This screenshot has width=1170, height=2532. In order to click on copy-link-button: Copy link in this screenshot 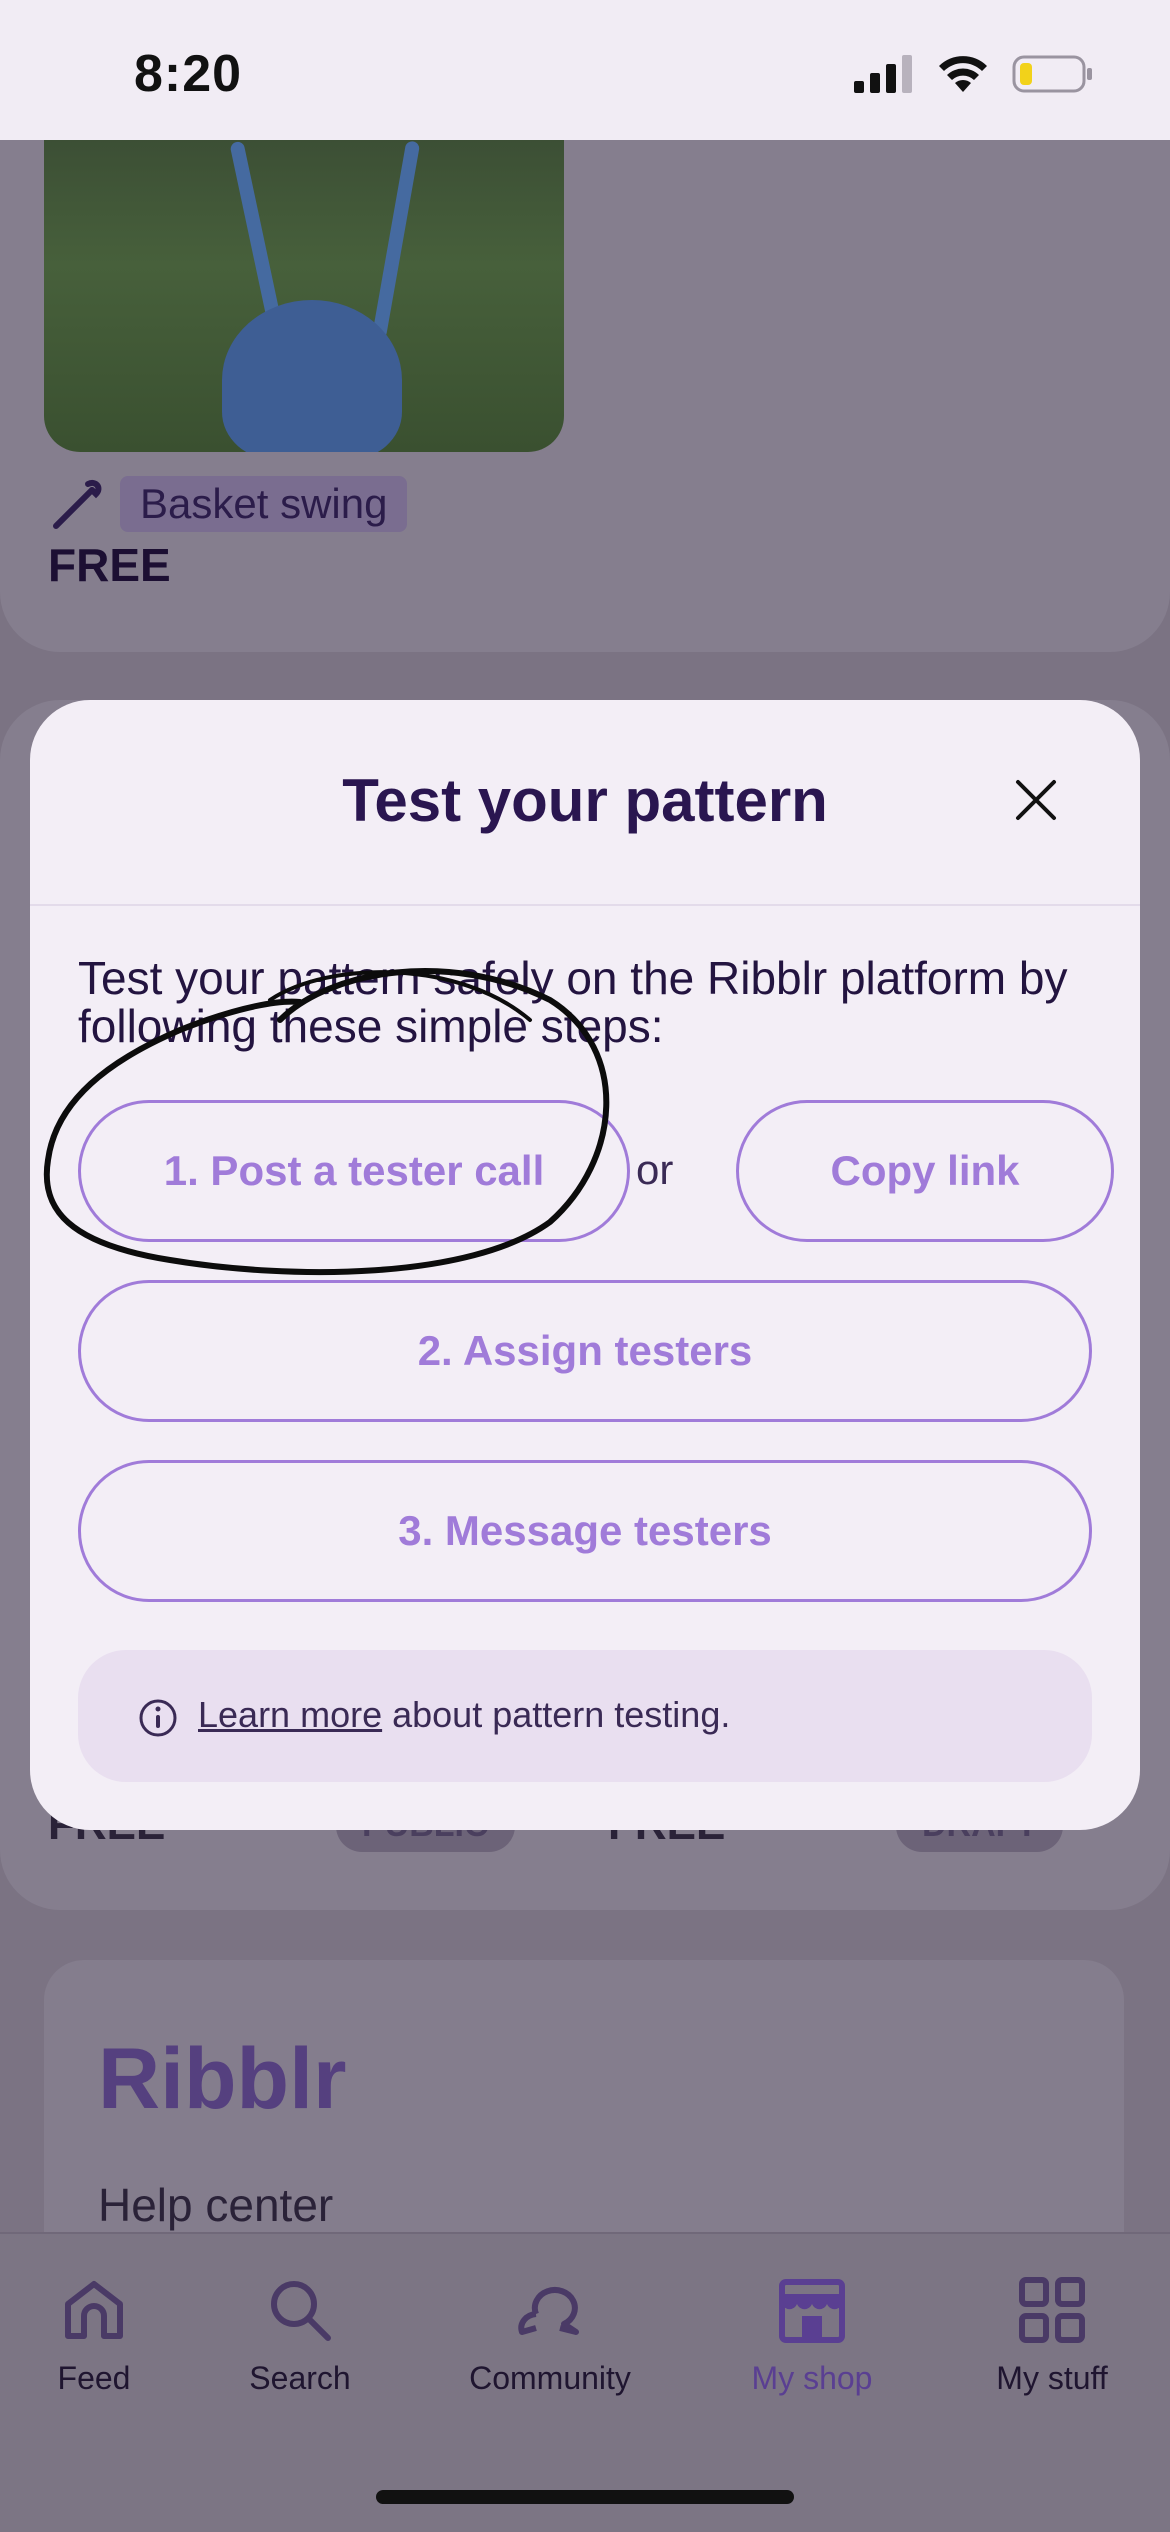, I will do `click(925, 1171)`.